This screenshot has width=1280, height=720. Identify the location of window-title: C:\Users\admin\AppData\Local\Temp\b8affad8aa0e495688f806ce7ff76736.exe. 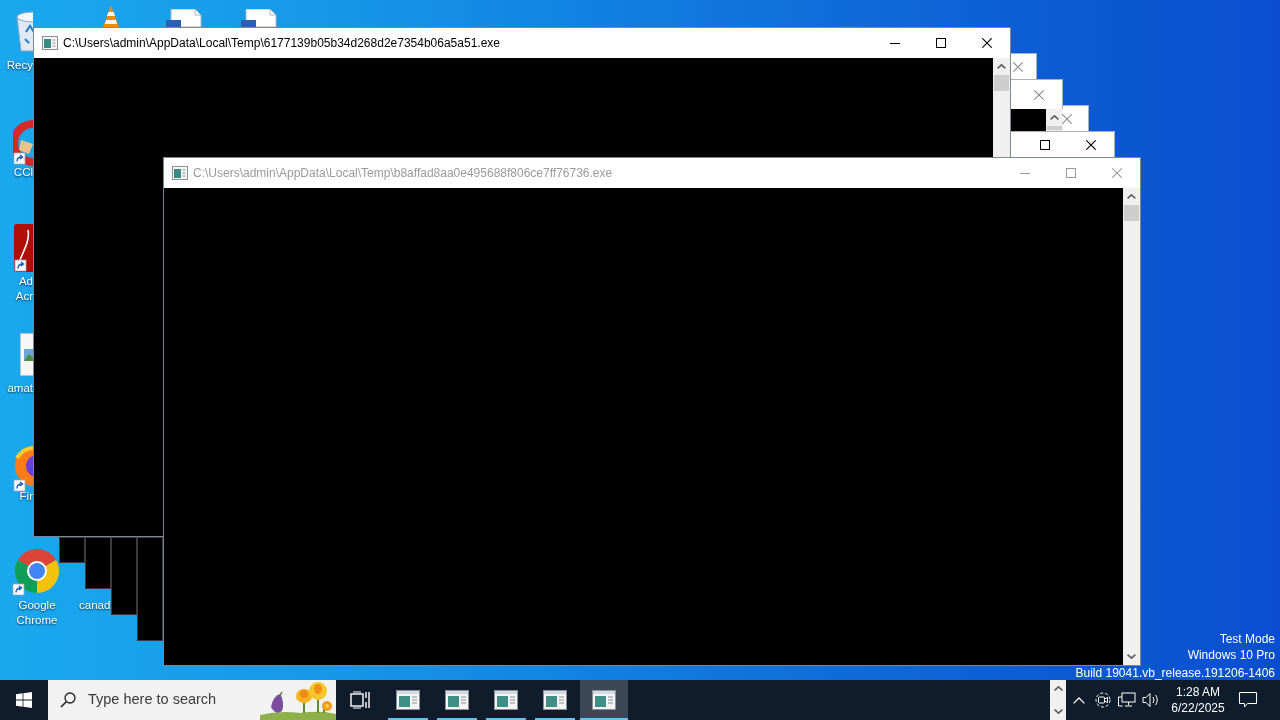
(403, 173).